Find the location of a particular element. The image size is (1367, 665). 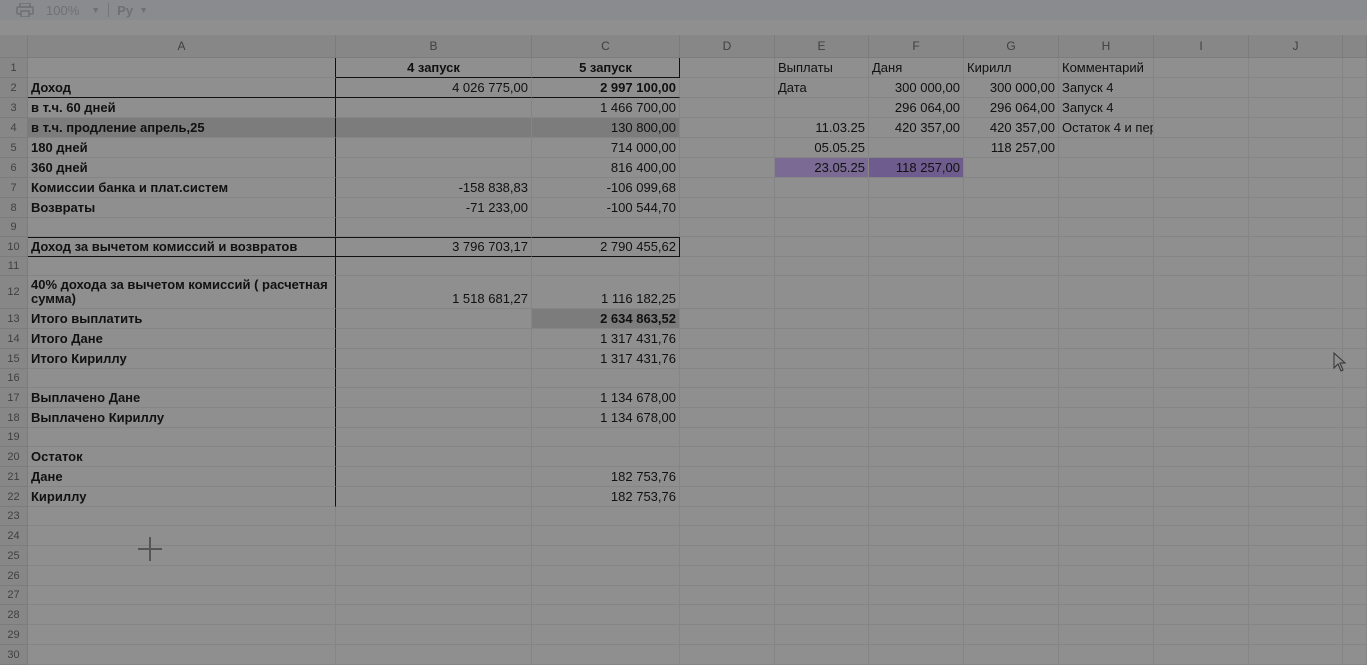

cell-e10 is located at coordinates (822, 247).